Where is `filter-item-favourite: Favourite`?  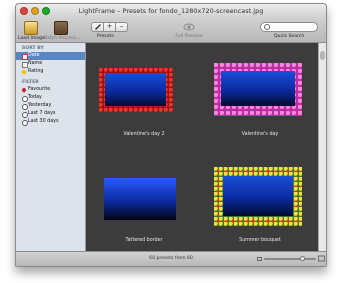
filter-item-favourite: Favourite is located at coordinates (50, 90).